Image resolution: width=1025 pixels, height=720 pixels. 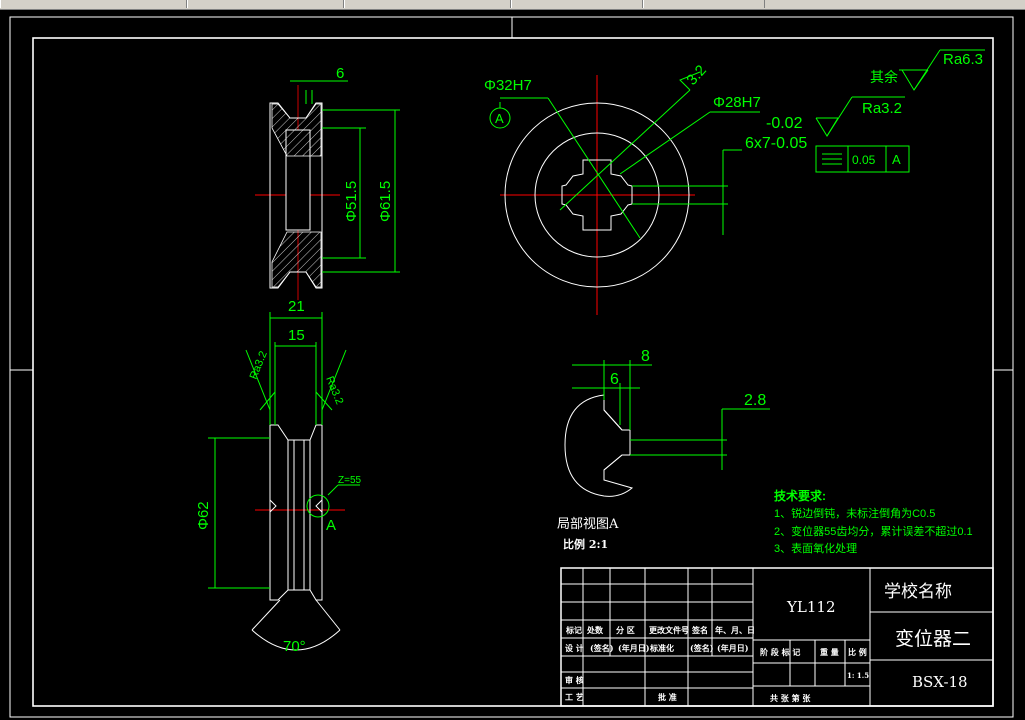 What do you see at coordinates (940, 682) in the screenshot?
I see `drawing-number: BSX-18` at bounding box center [940, 682].